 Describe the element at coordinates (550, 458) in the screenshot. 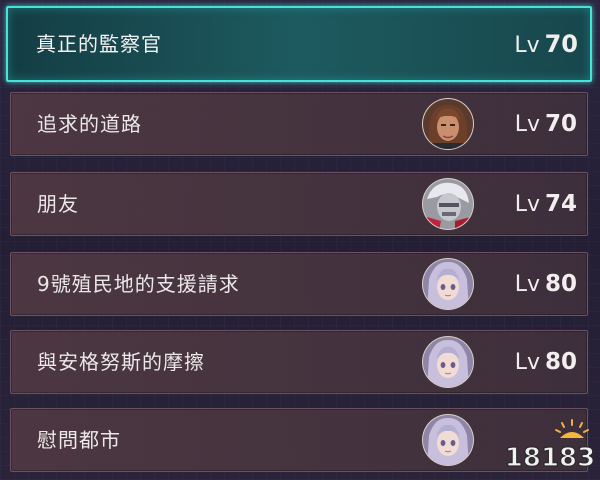

I see `watermark-text: 18183` at that location.